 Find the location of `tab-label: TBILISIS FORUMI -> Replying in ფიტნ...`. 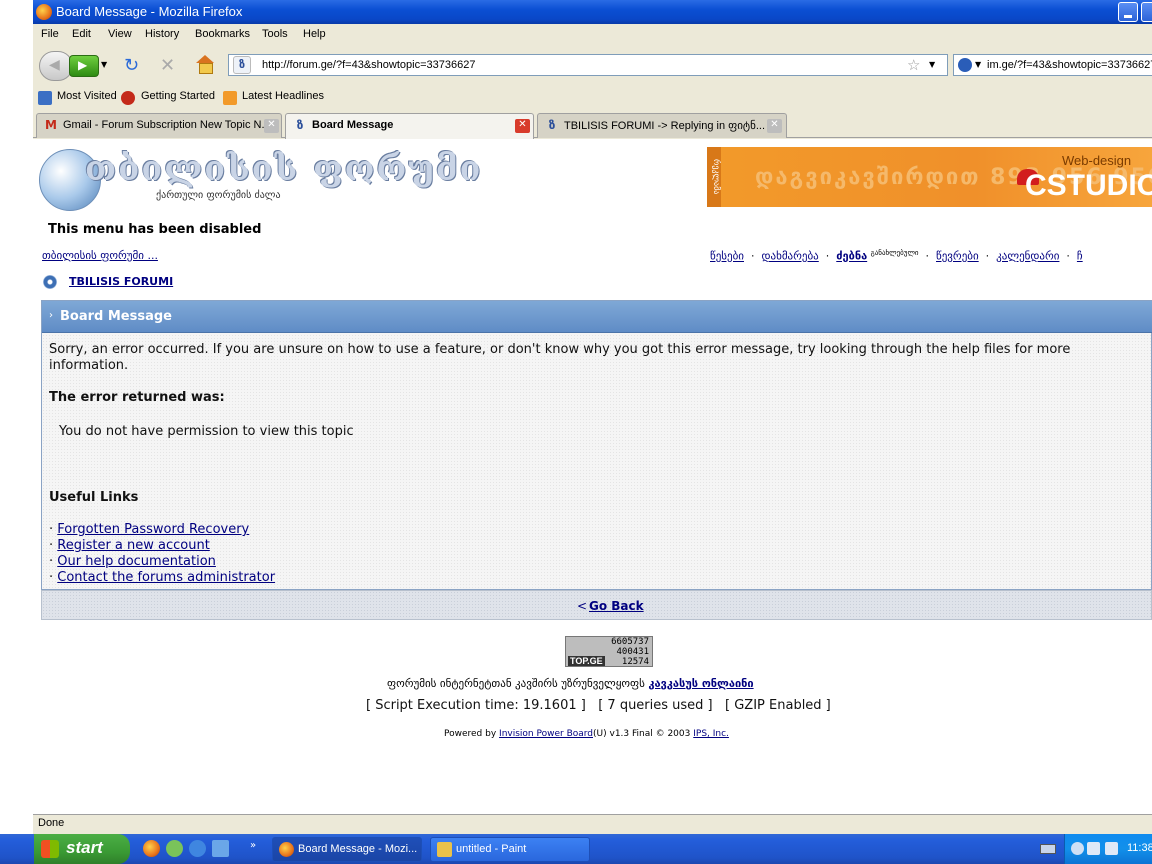

tab-label: TBILISIS FORUMI -> Replying in ფიტნ... is located at coordinates (665, 126).